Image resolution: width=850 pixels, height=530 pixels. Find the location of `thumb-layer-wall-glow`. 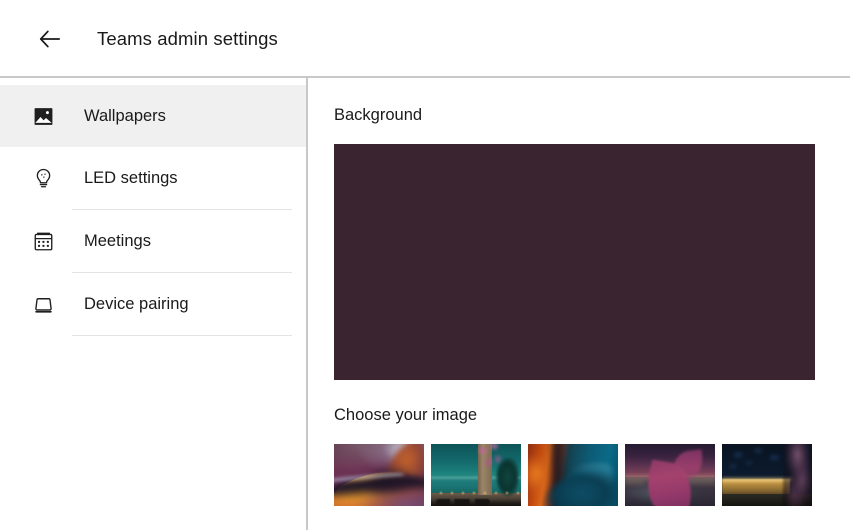

thumb-layer-wall-glow is located at coordinates (757, 480).